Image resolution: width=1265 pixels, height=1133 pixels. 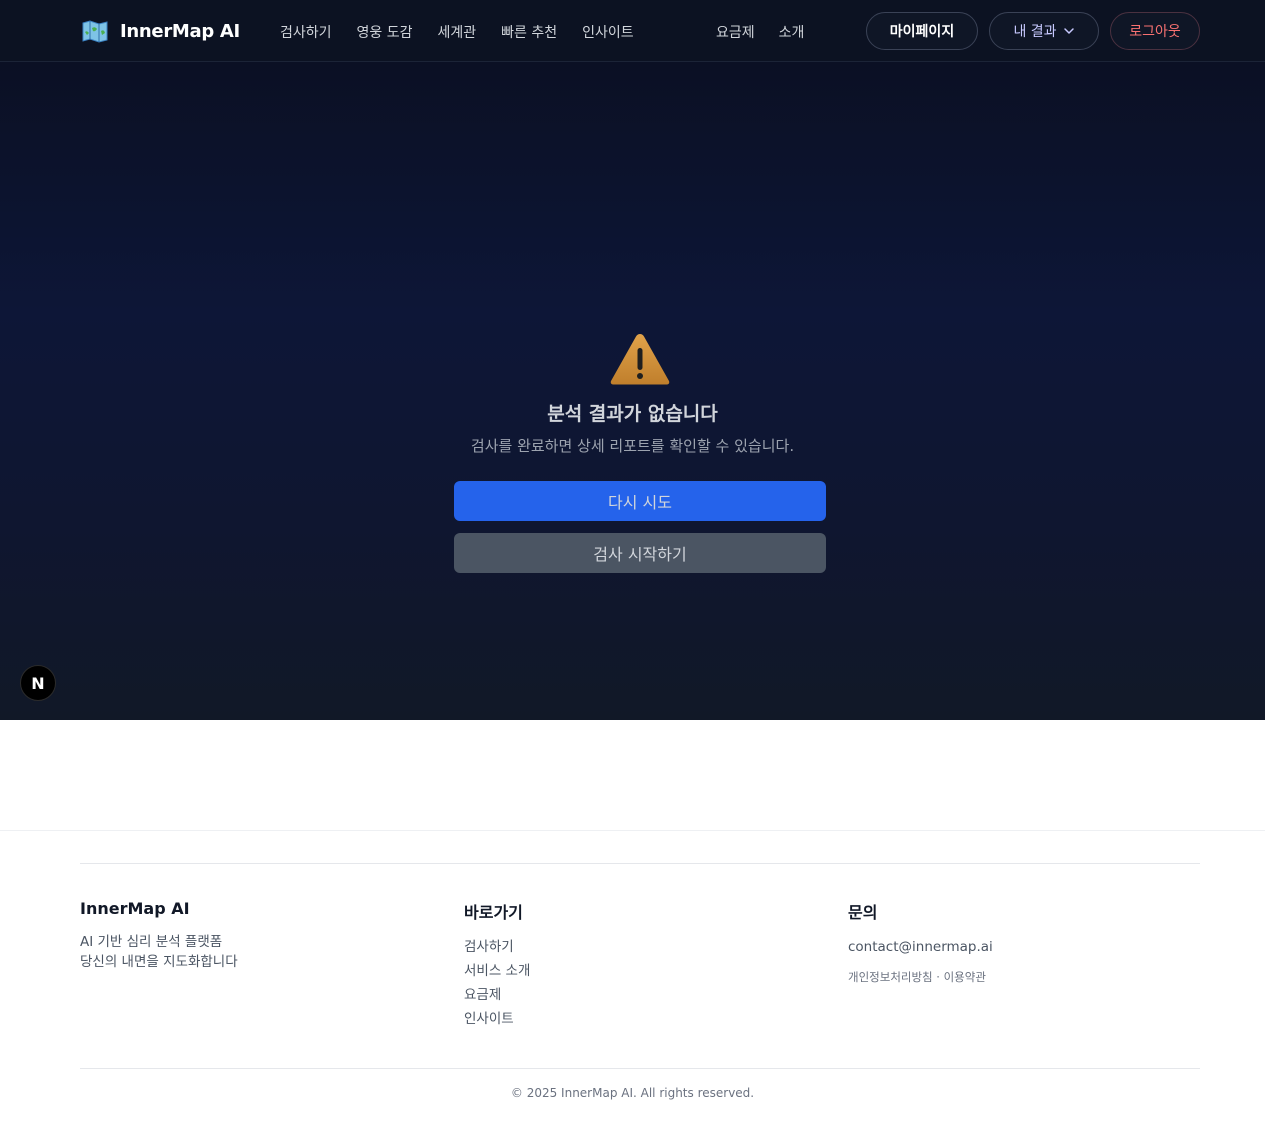 What do you see at coordinates (457, 32) in the screenshot?
I see `nav-worldview: 세계관` at bounding box center [457, 32].